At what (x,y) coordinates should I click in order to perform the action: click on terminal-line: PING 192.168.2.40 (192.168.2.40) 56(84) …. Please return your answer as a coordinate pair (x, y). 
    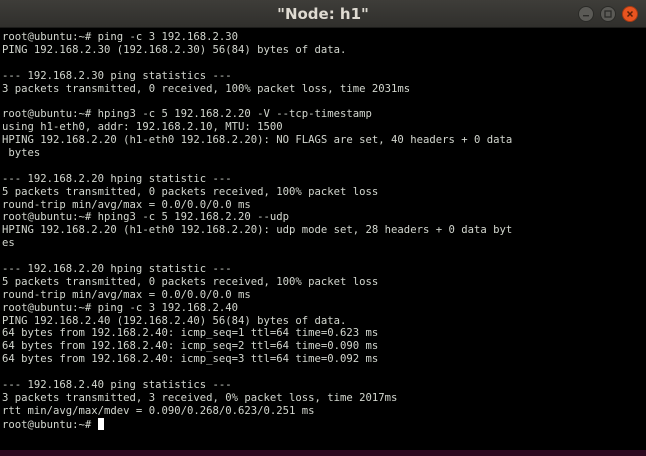
    Looking at the image, I should click on (174, 320).